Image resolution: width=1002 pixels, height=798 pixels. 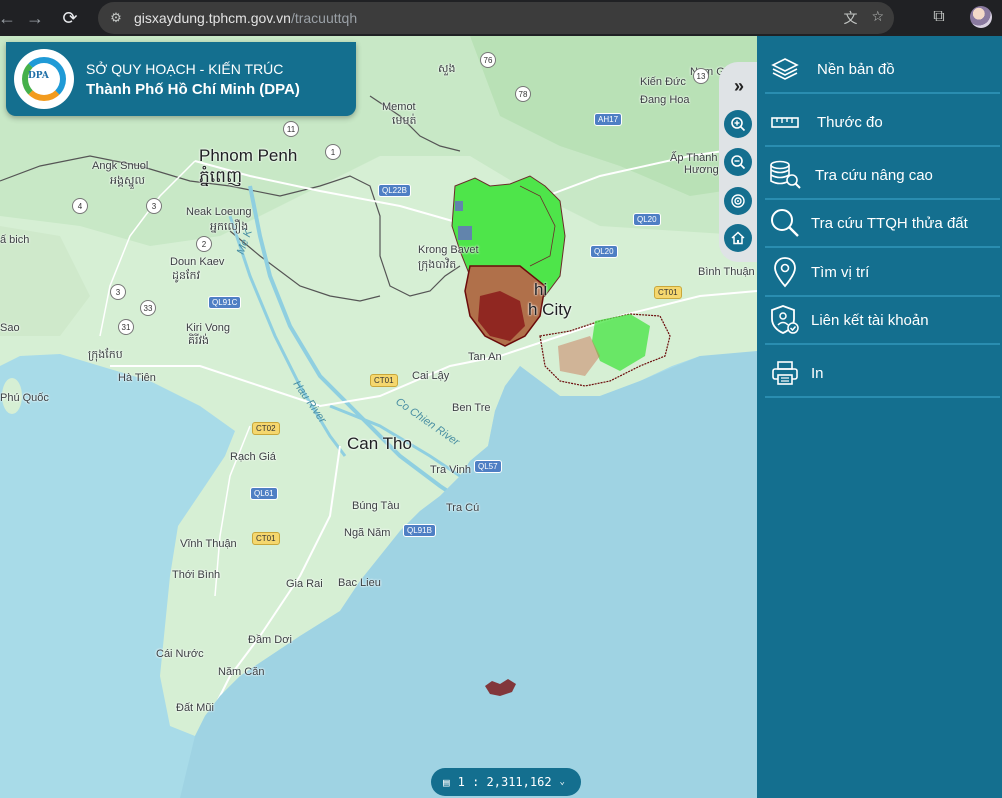 I want to click on label-can-tho: Can Tho, so click(x=379, y=443).